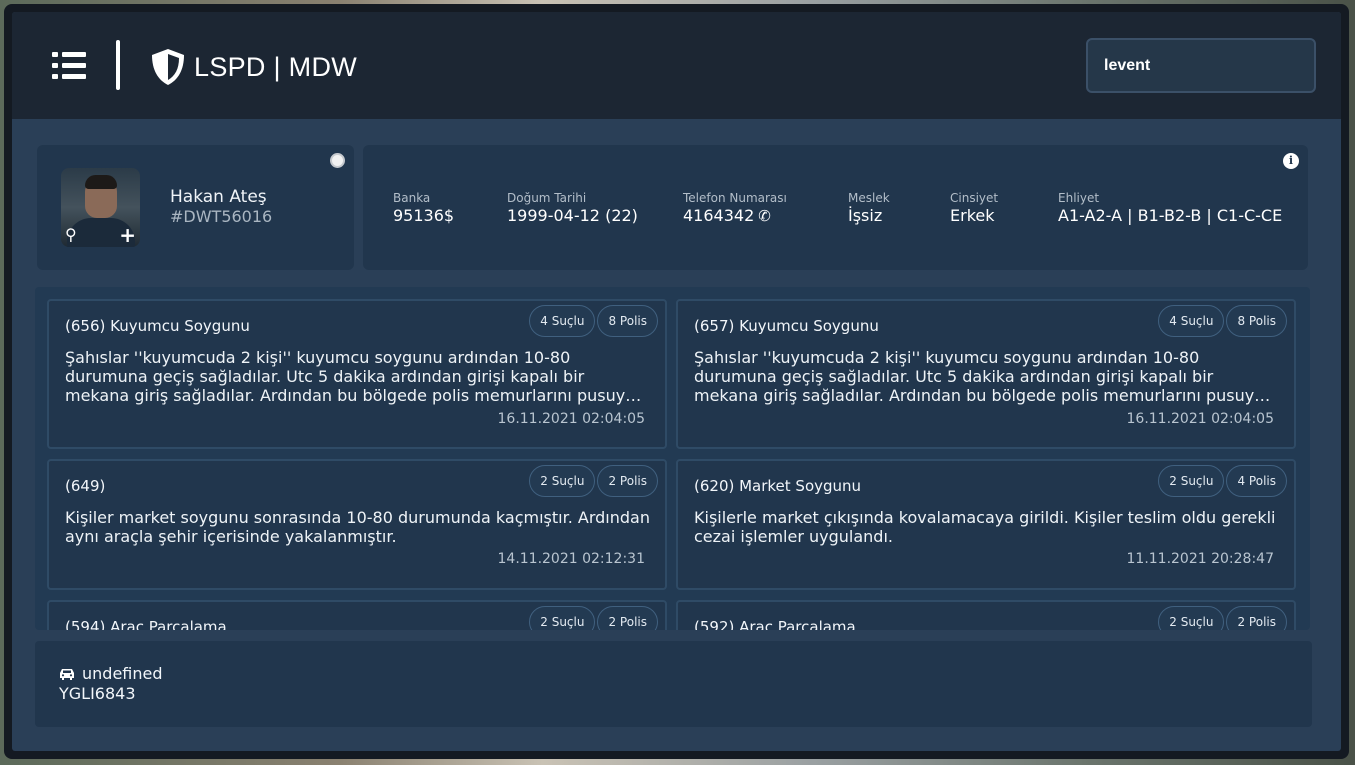 The height and width of the screenshot is (765, 1355). Describe the element at coordinates (218, 197) in the screenshot. I see `profile-name: Hakan Ateş` at that location.